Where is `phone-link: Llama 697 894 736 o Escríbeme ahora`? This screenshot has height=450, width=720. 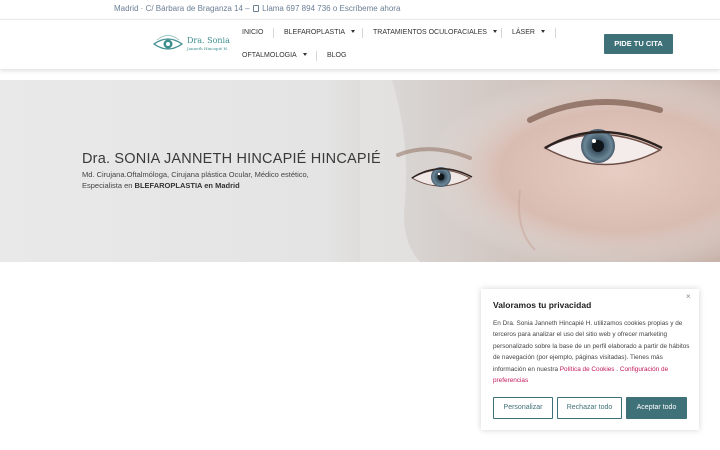
phone-link: Llama 697 894 736 o Escríbeme ahora is located at coordinates (331, 8).